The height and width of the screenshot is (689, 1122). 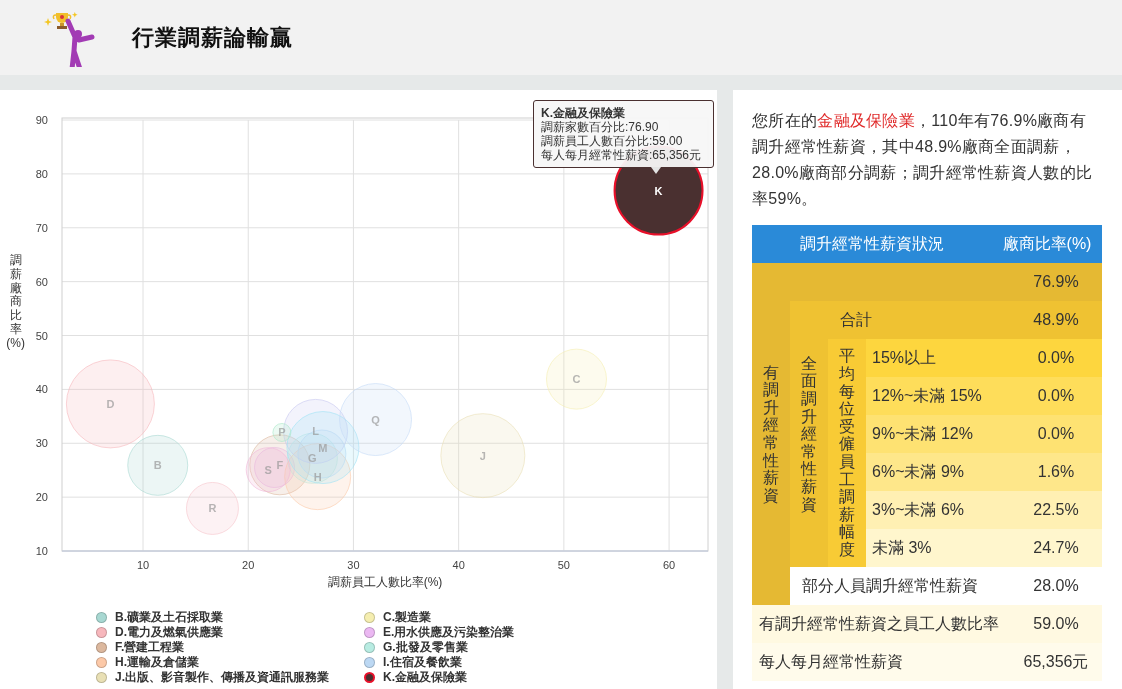 I want to click on legend-label: D.電力及燃氣供應業, so click(x=169, y=632).